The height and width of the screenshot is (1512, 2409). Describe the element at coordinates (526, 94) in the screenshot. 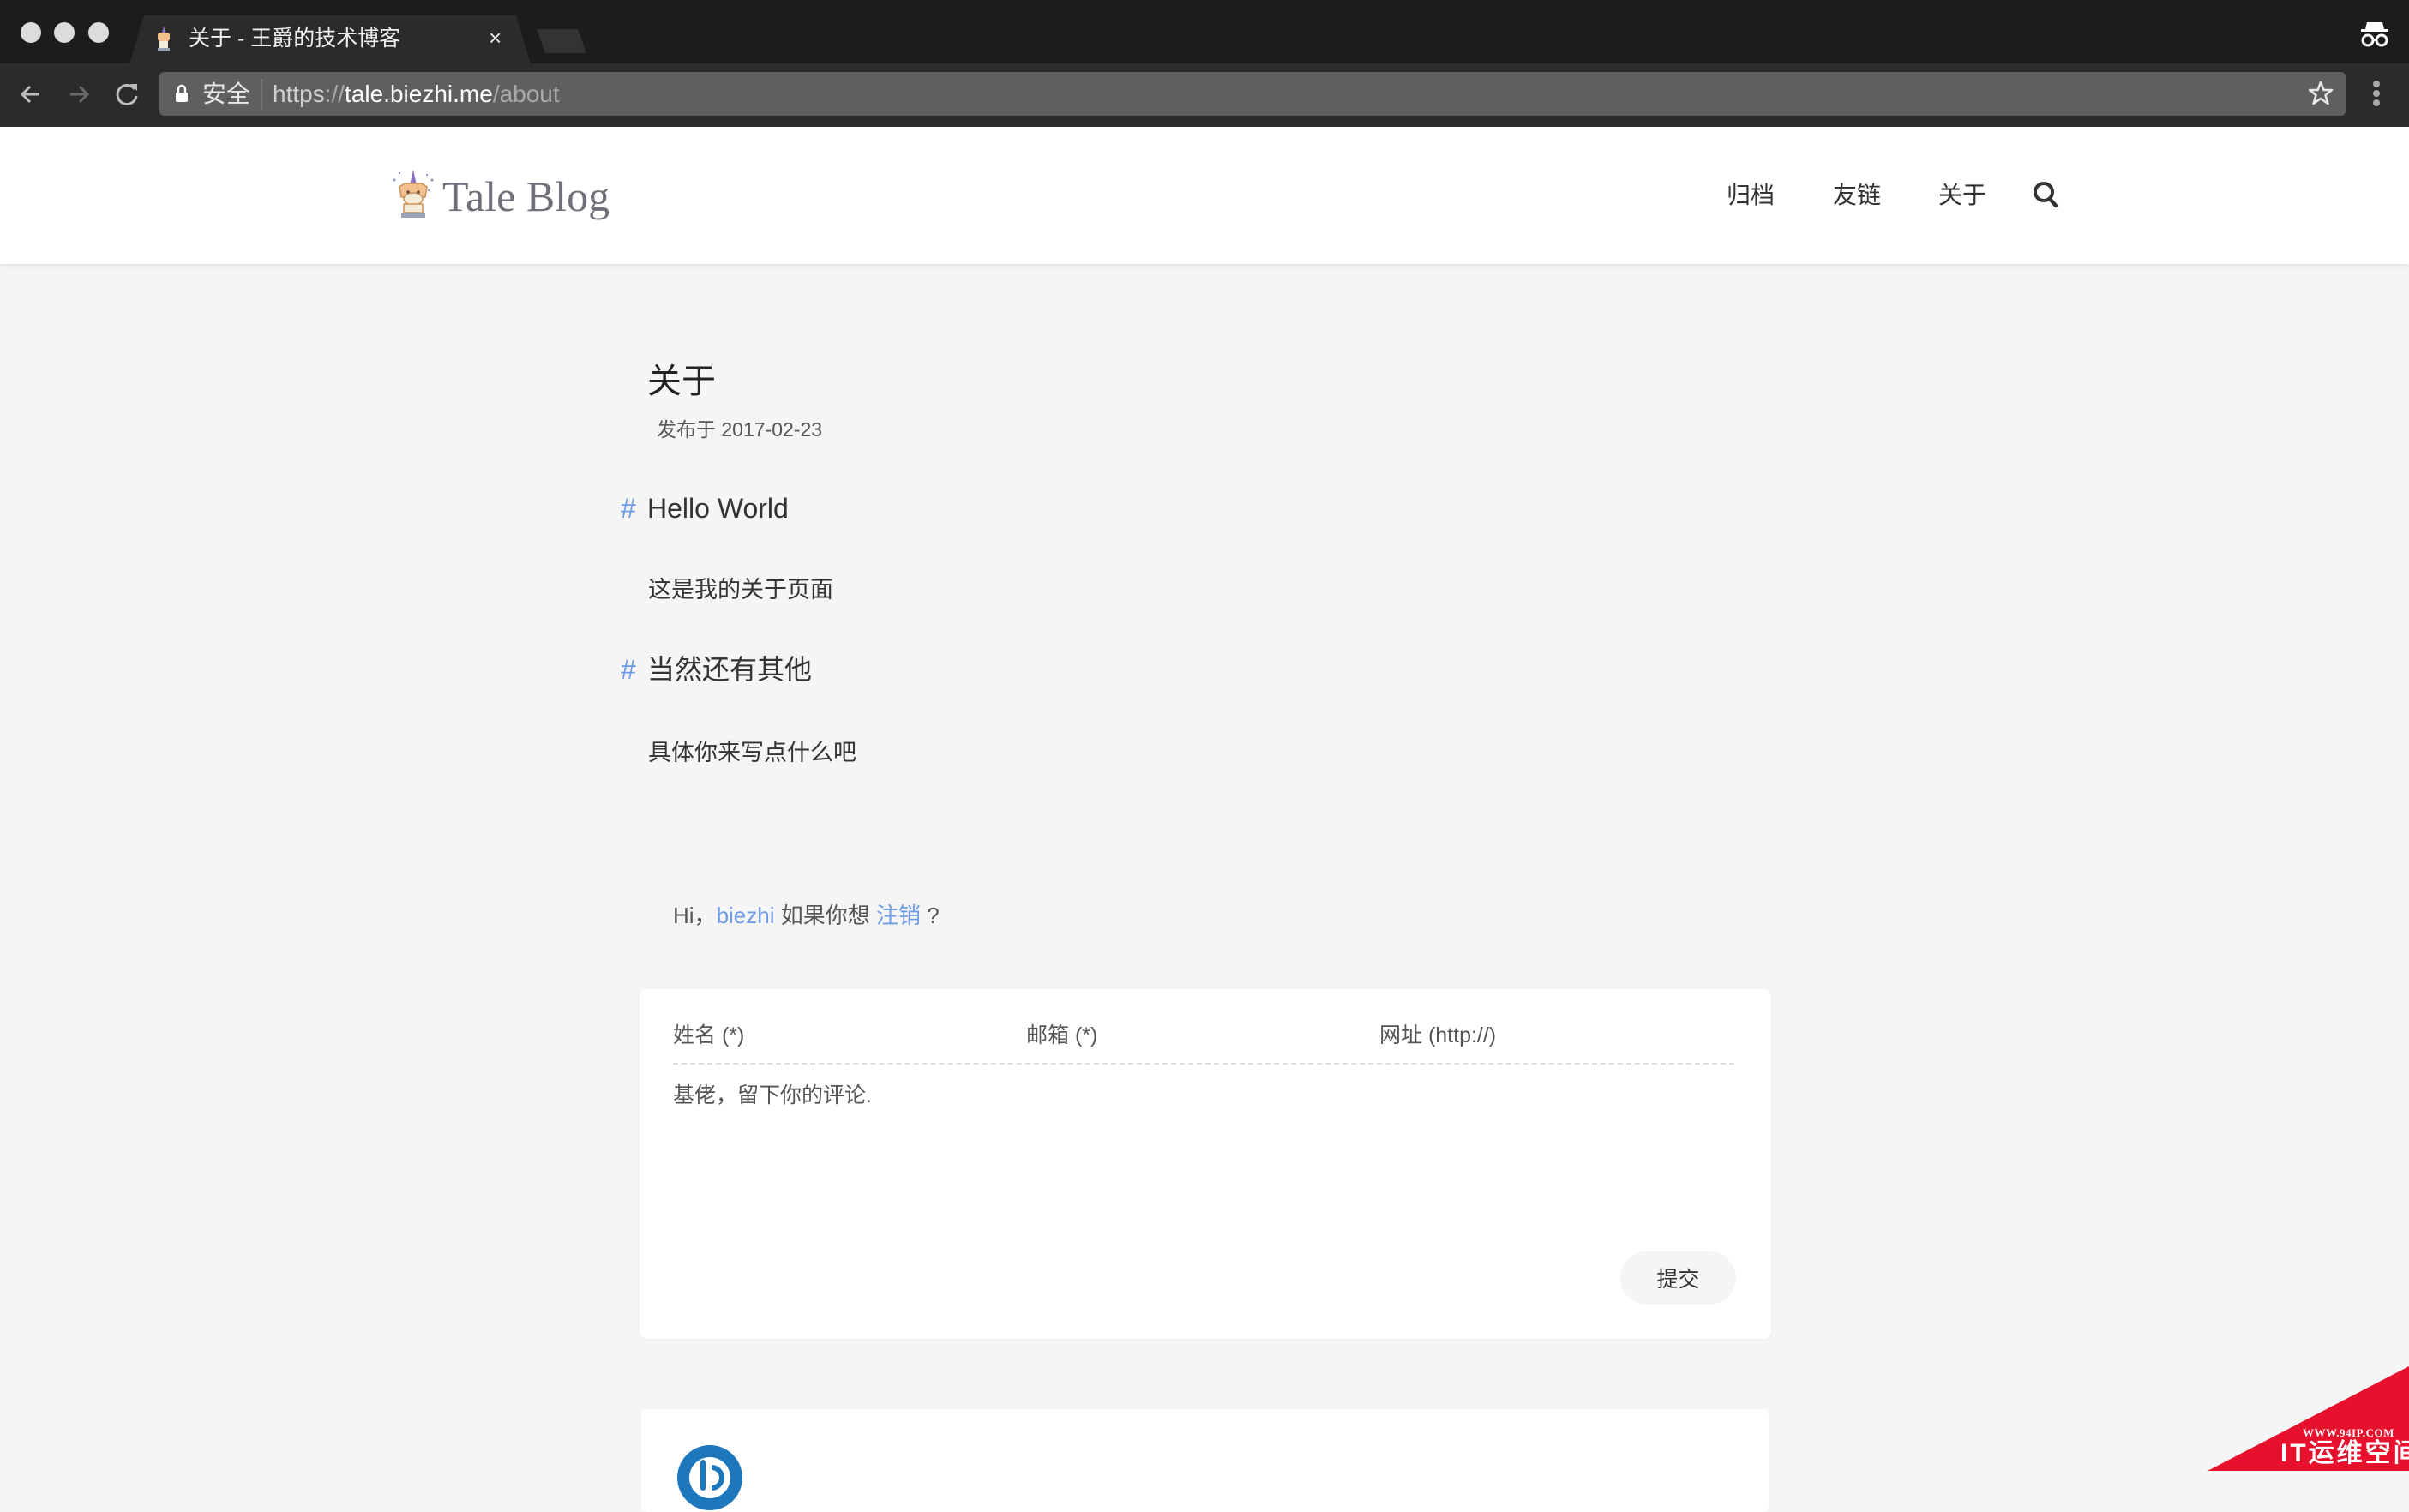

I see `url-path: /about` at that location.